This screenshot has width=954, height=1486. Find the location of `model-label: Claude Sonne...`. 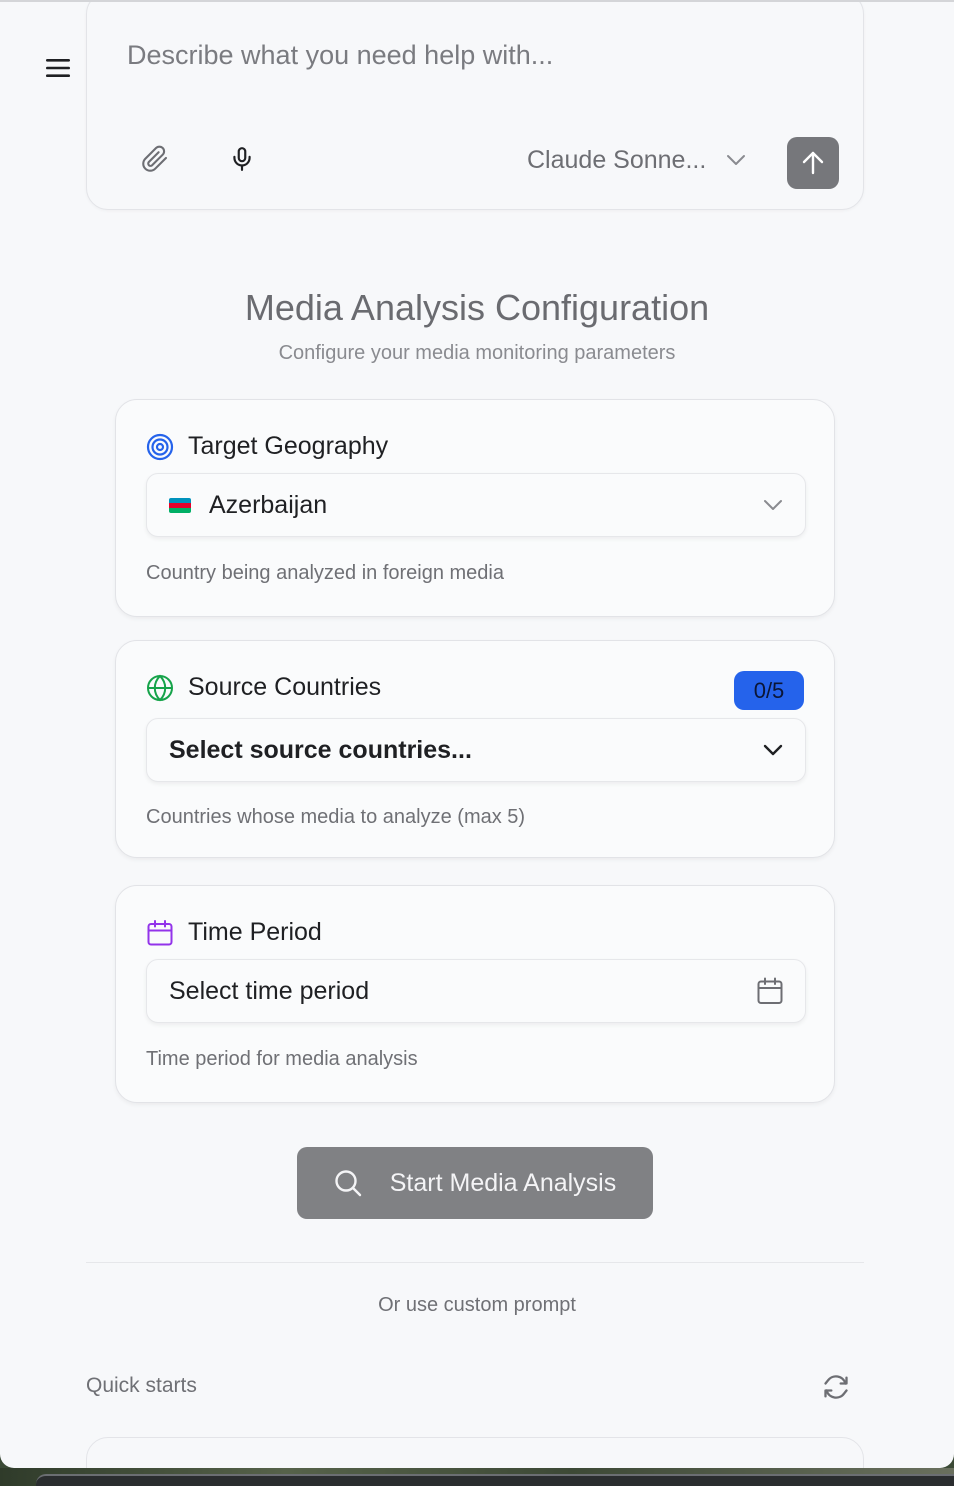

model-label: Claude Sonne... is located at coordinates (617, 159).